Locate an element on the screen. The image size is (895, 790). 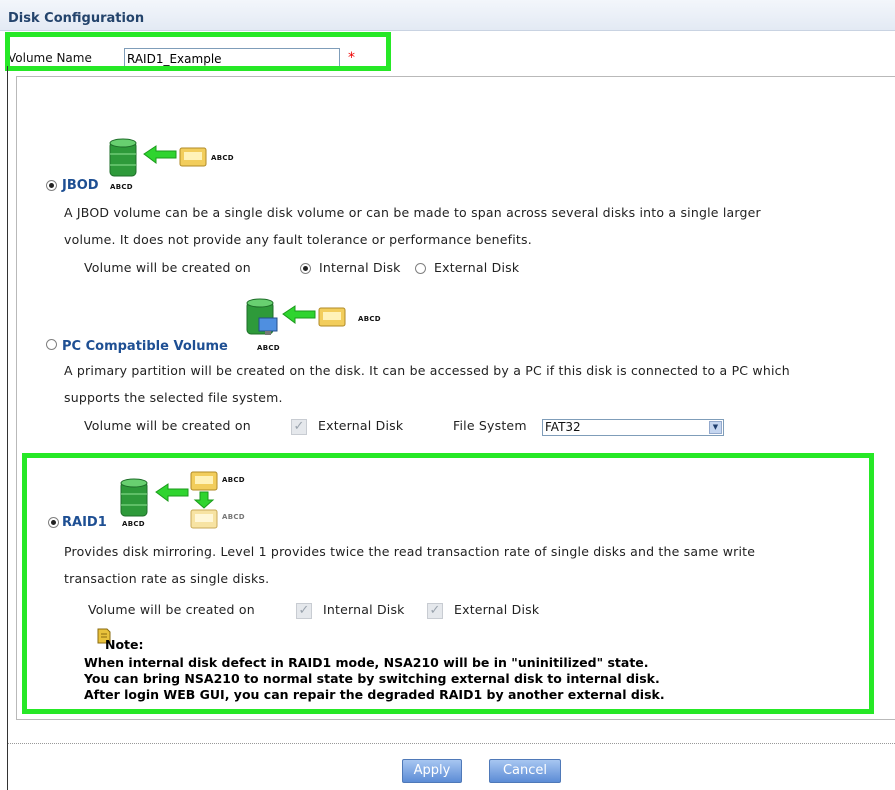
pc-external-checkbox: ✓ is located at coordinates (299, 427).